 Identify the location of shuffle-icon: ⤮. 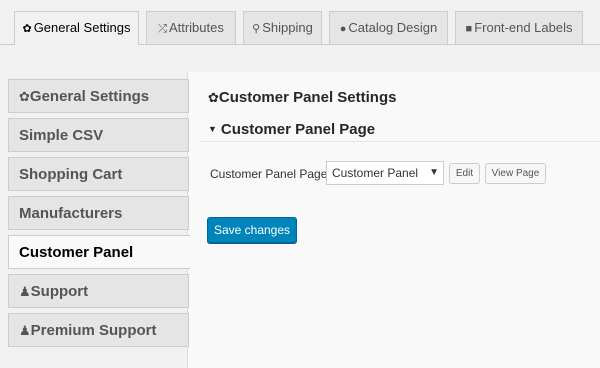
(162, 29).